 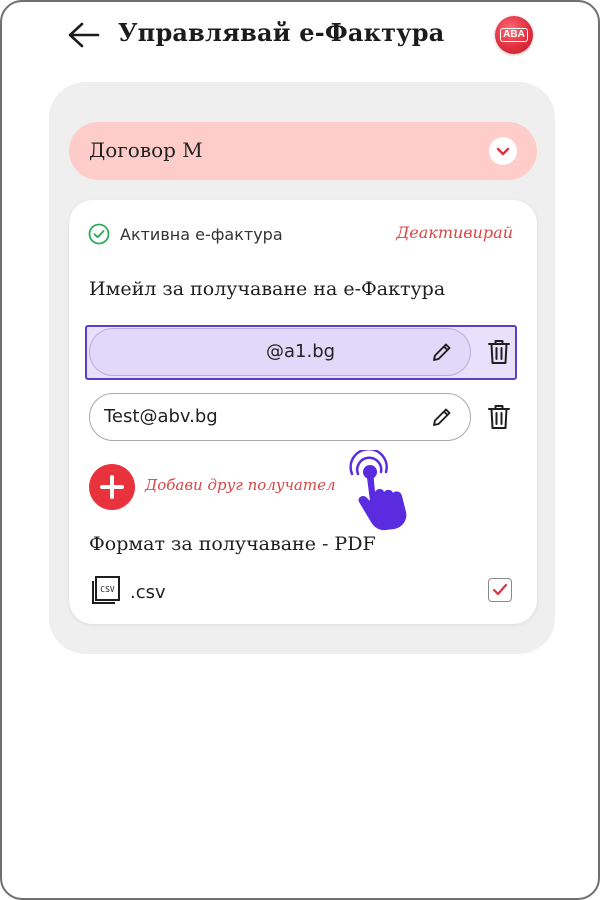 I want to click on header: Управлявай е-Фактура ABA, so click(x=300, y=37).